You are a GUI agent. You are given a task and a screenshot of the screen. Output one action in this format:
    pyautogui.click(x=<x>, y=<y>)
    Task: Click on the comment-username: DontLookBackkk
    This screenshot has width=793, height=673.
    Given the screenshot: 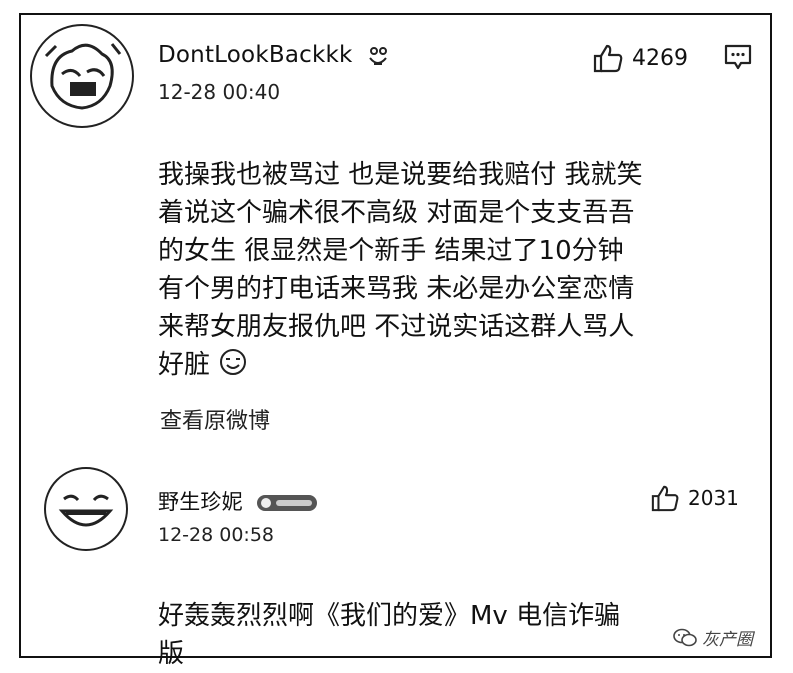 What is the action you would take?
    pyautogui.click(x=274, y=55)
    